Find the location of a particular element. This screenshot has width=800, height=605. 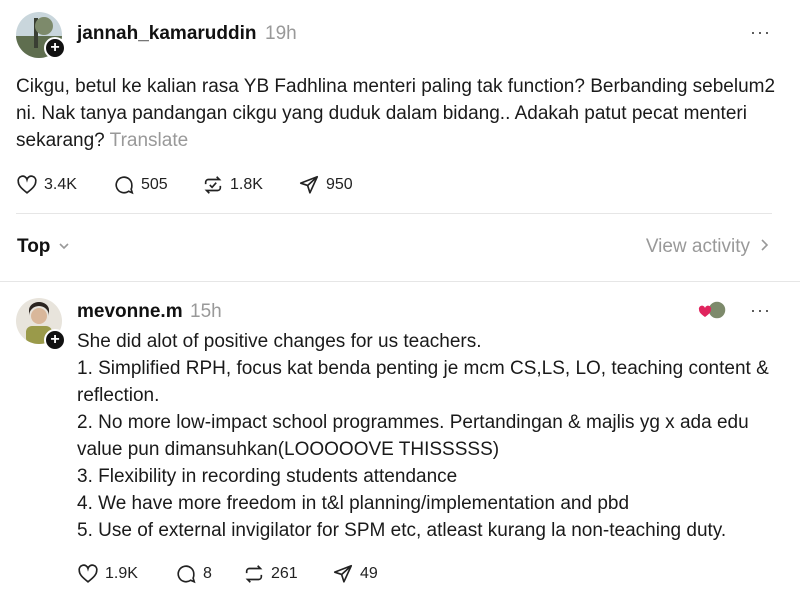

sort-dropdown: Top is located at coordinates (43, 247).